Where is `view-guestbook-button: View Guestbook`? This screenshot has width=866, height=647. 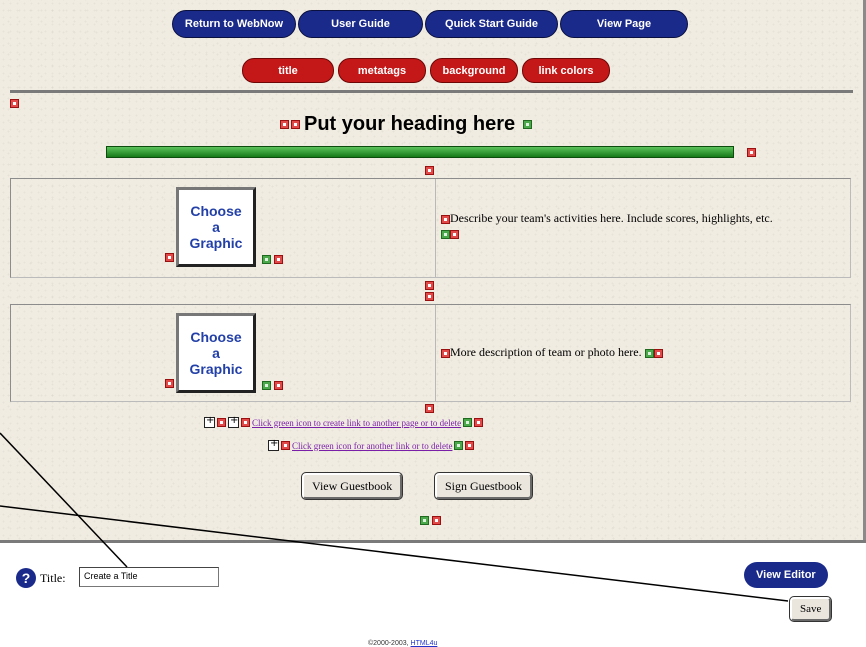
view-guestbook-button: View Guestbook is located at coordinates (352, 486).